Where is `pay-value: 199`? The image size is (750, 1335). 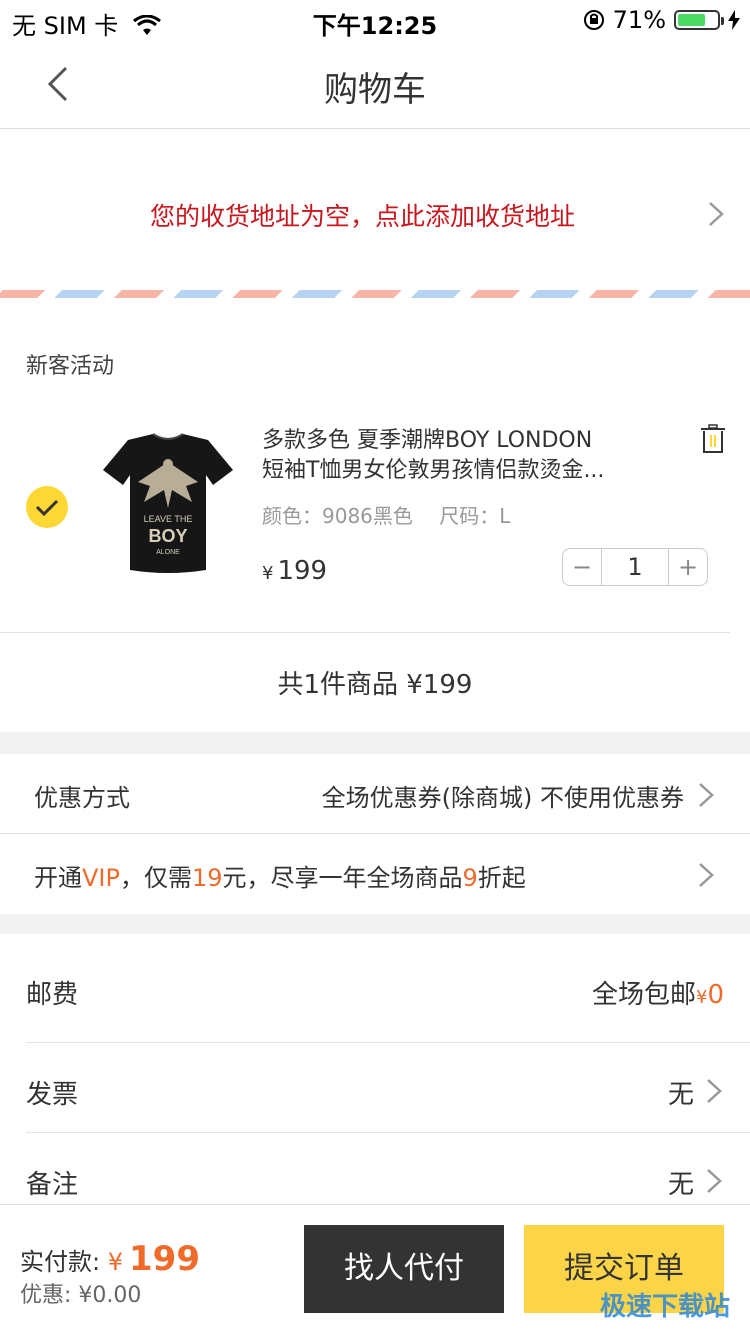
pay-value: 199 is located at coordinates (164, 1259).